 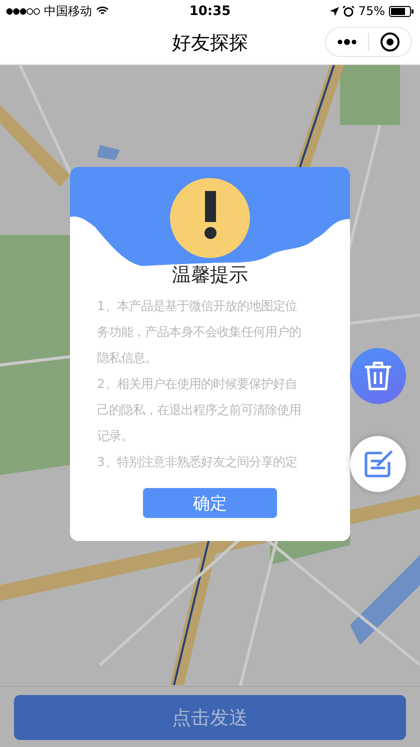 What do you see at coordinates (199, 332) in the screenshot?
I see `notice-text: 务功能，产品本身不会收集任何用户的` at bounding box center [199, 332].